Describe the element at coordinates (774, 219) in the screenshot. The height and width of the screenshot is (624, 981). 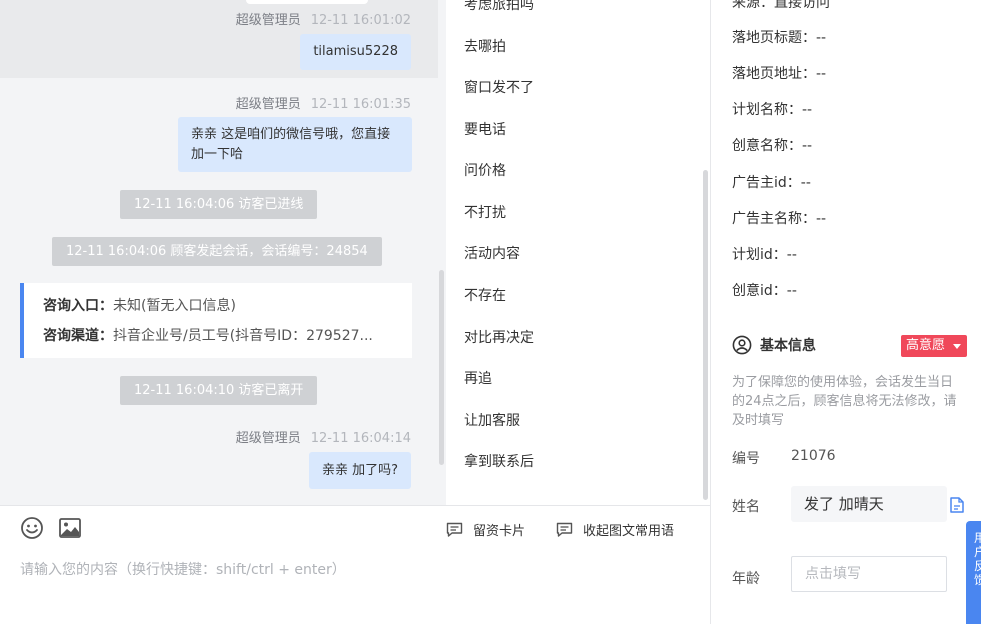
I see `info-label: 广告主名称：` at that location.